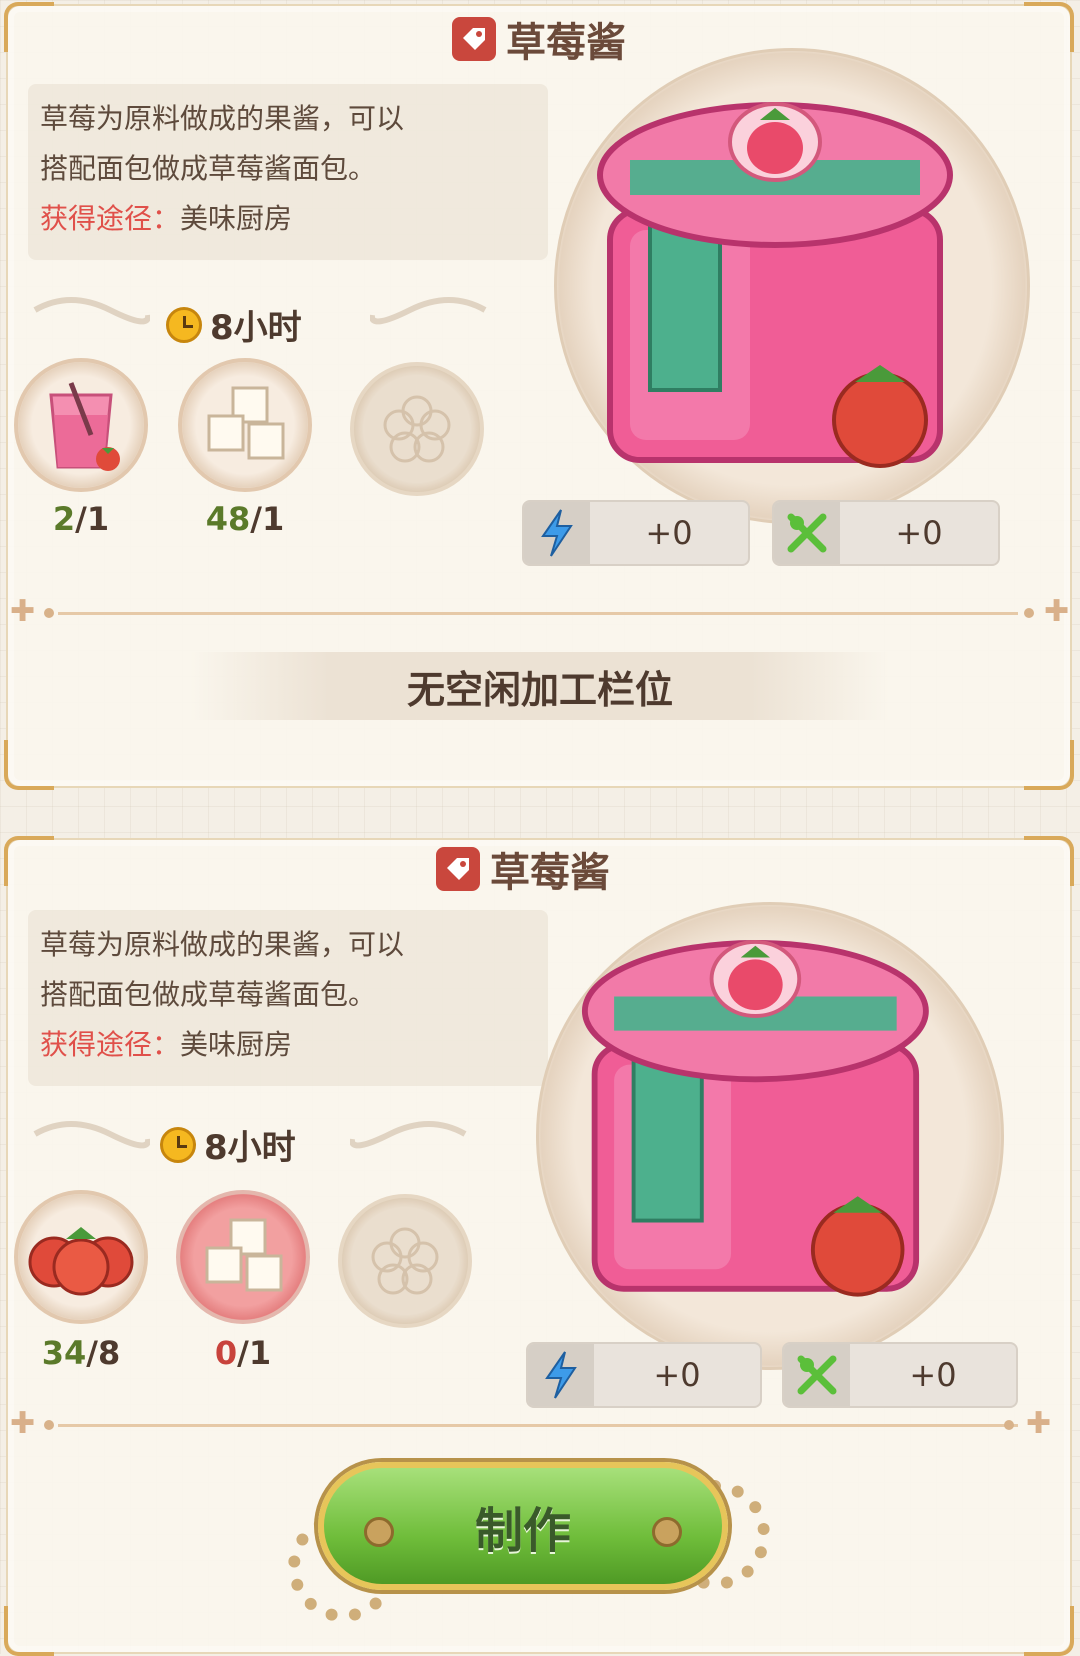 This screenshot has height=1656, width=1080. Describe the element at coordinates (64, 519) in the screenshot. I see `have-count: 2` at that location.